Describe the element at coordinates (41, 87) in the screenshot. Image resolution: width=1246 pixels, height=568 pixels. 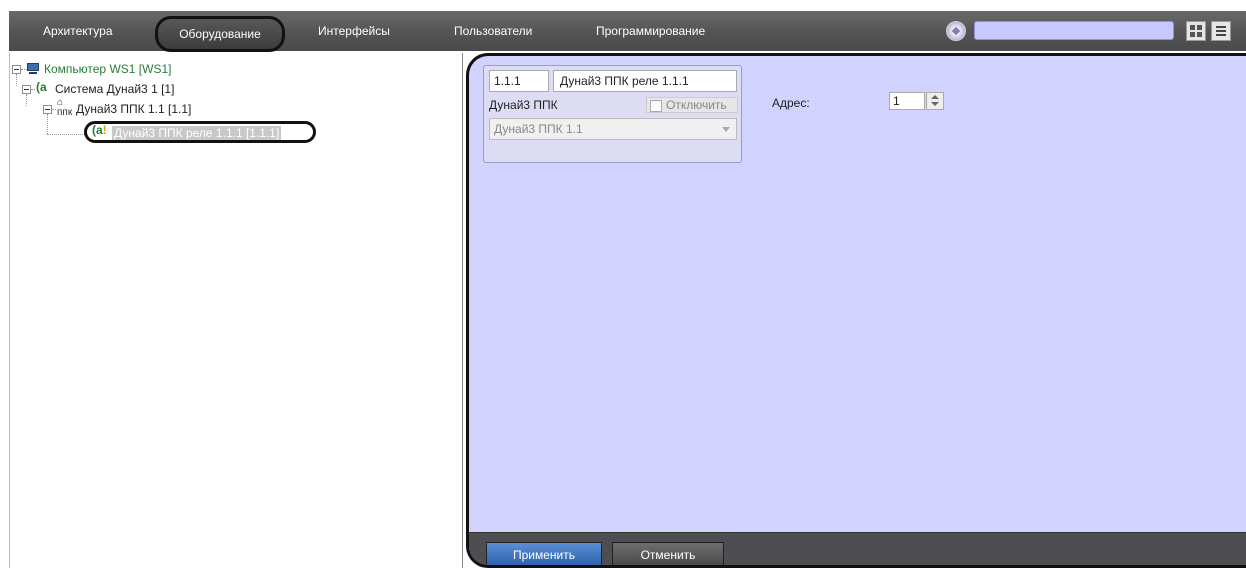
I see `system-icon: (a` at that location.